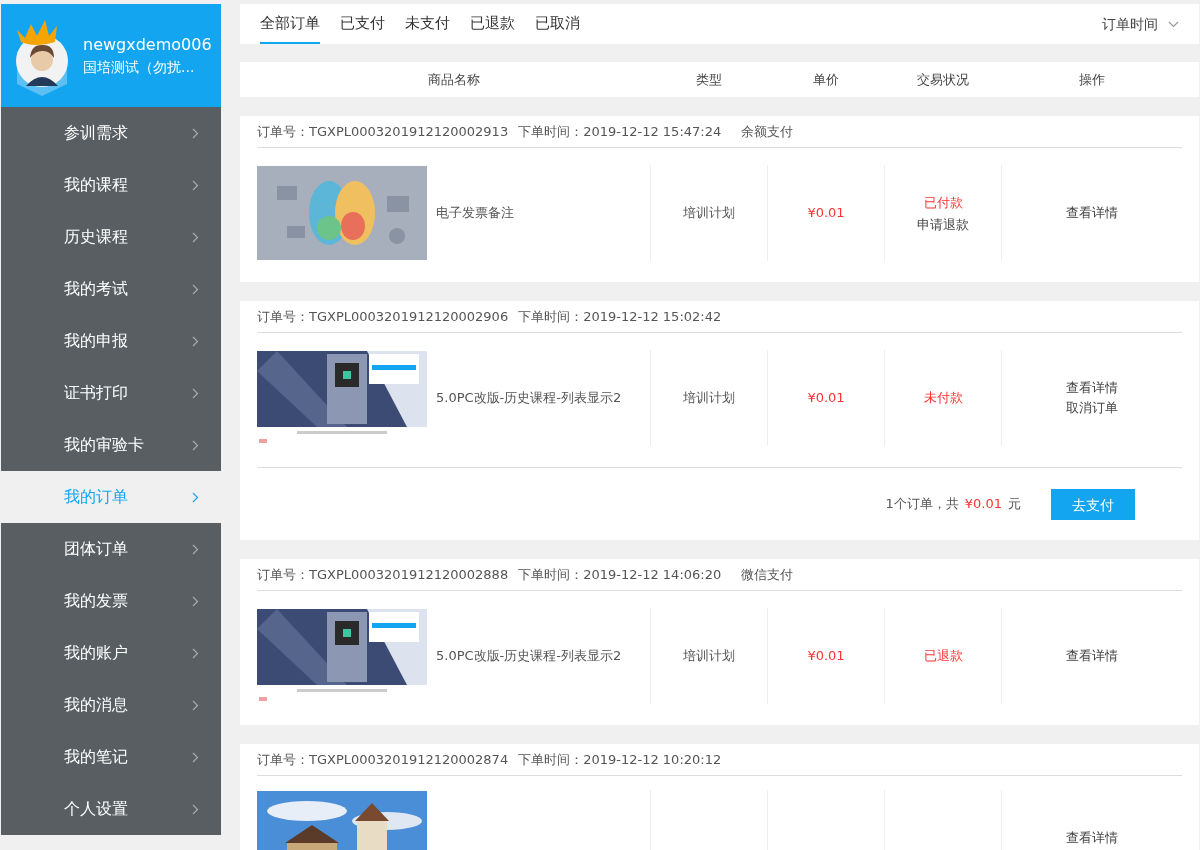 The image size is (1200, 850). Describe the element at coordinates (1140, 24) in the screenshot. I see `sort-dropdown: 订单时间` at that location.